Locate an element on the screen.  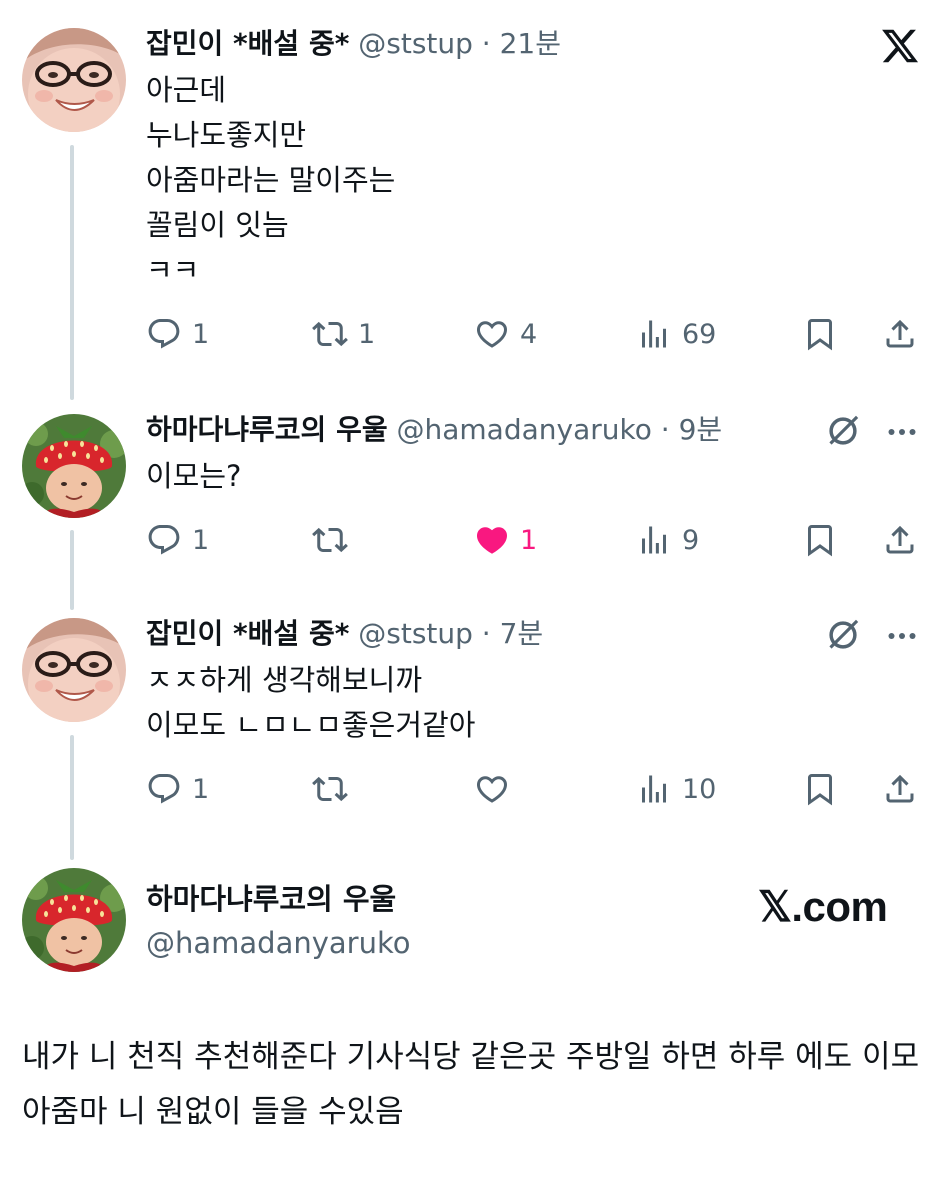
tweet-line: 이모도 ㄴㅁㄴㅁ좋은거같아 is located at coordinates (311, 725).